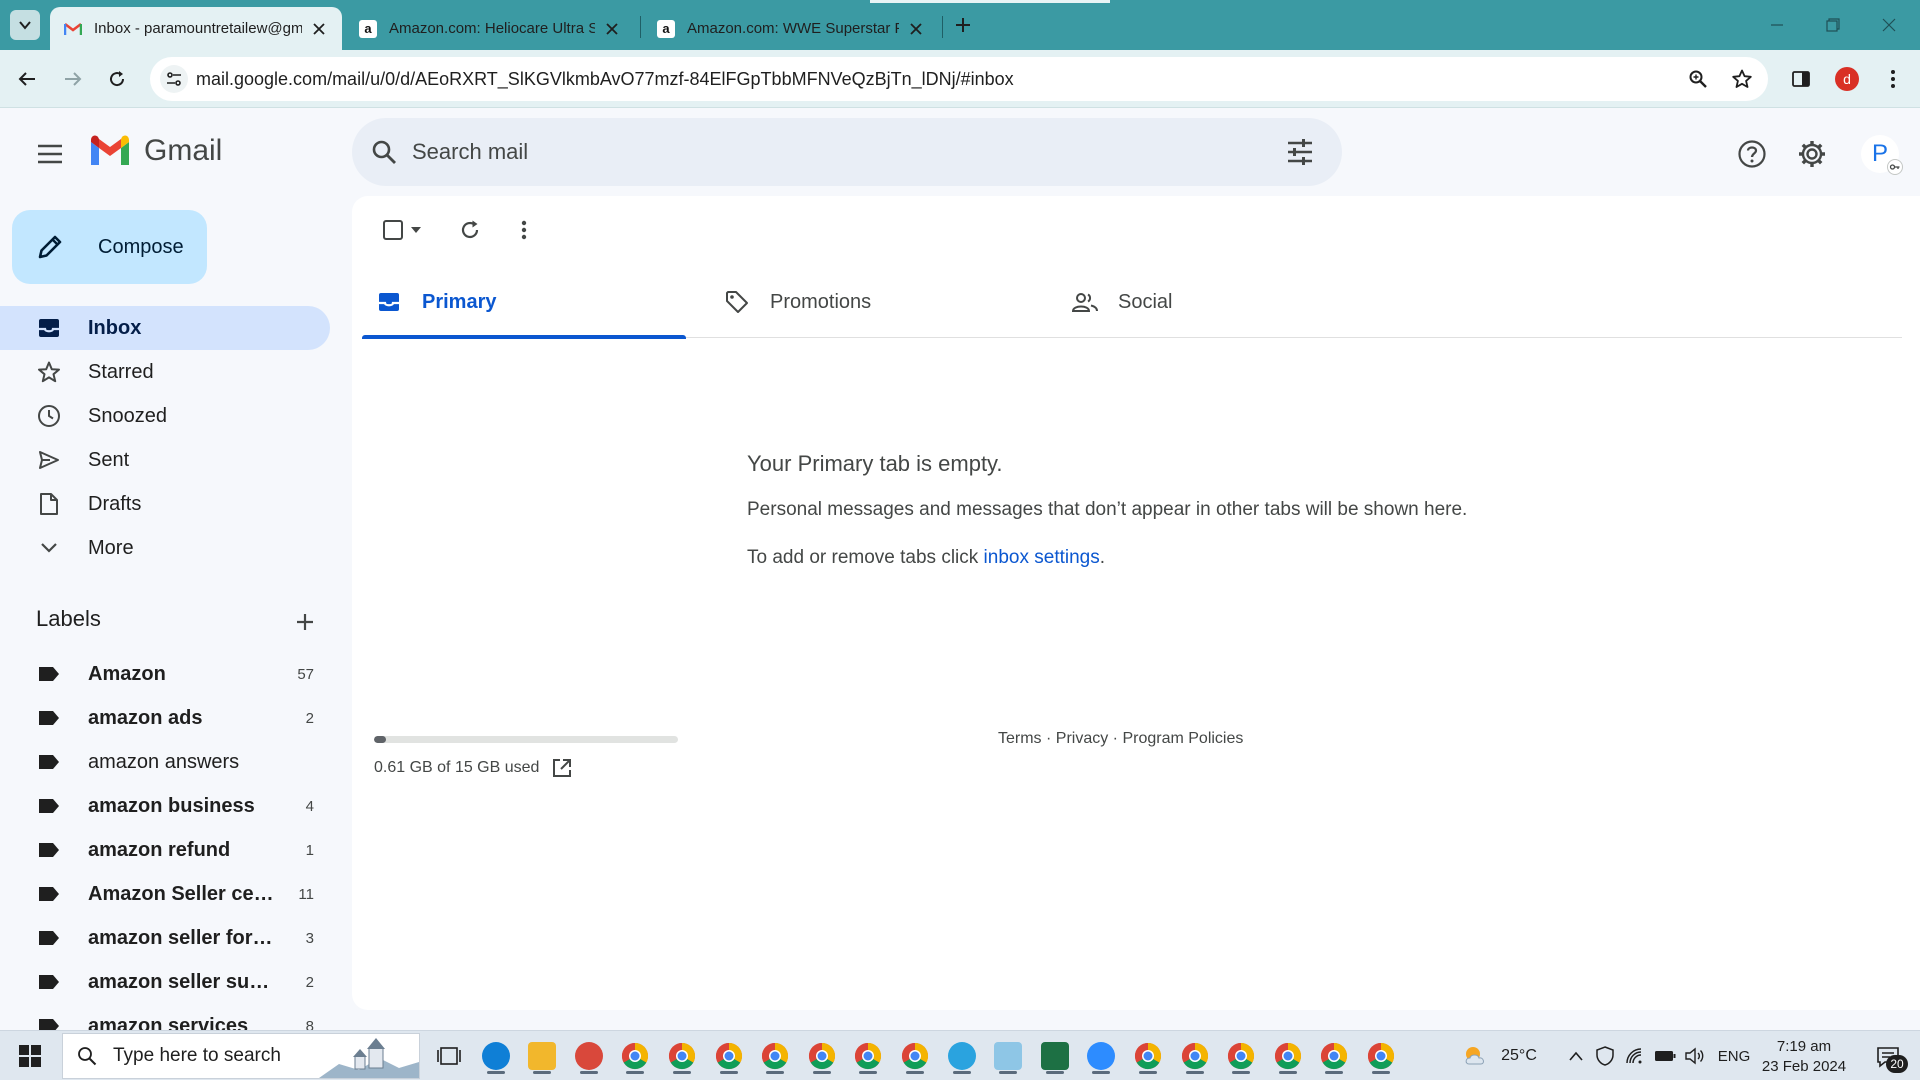  What do you see at coordinates (775, 1056) in the screenshot?
I see `taskbar-app-chrome-d4` at bounding box center [775, 1056].